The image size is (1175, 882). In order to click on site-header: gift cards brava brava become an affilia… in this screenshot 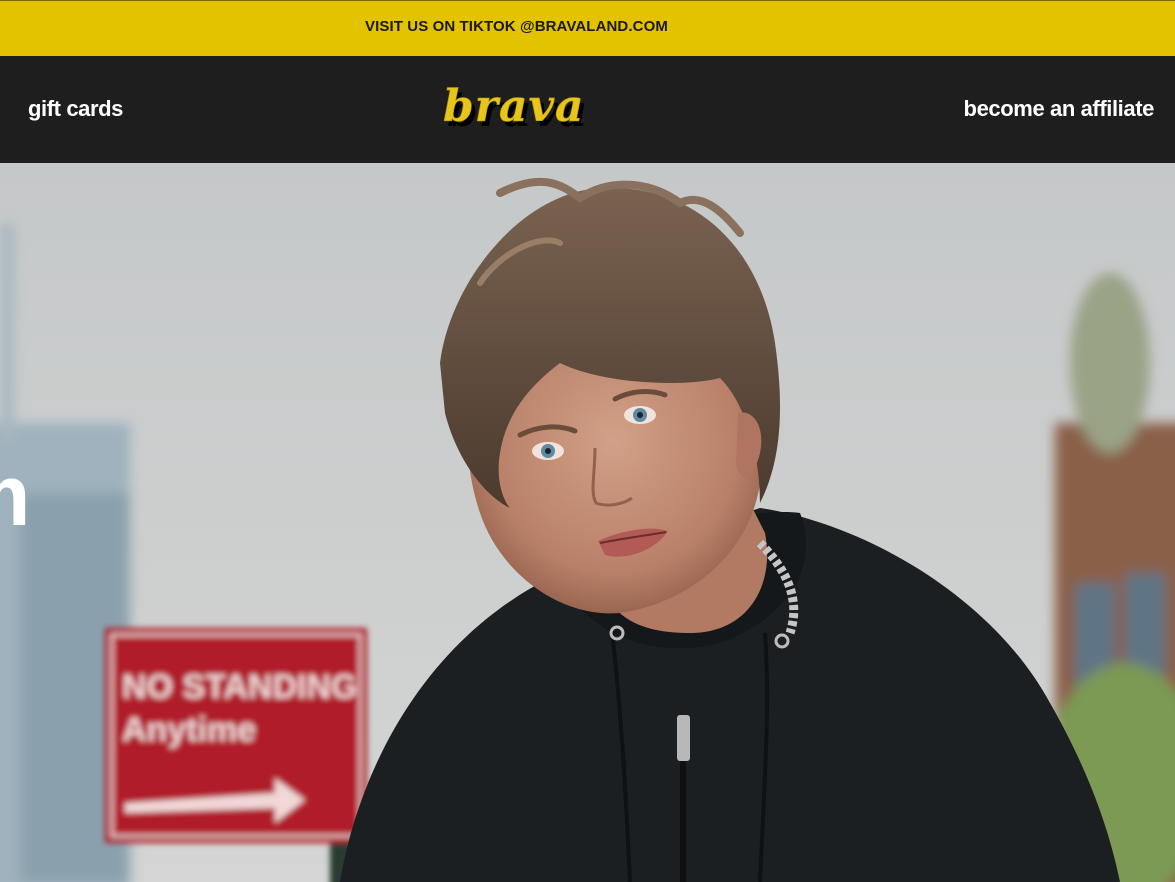, I will do `click(587, 109)`.